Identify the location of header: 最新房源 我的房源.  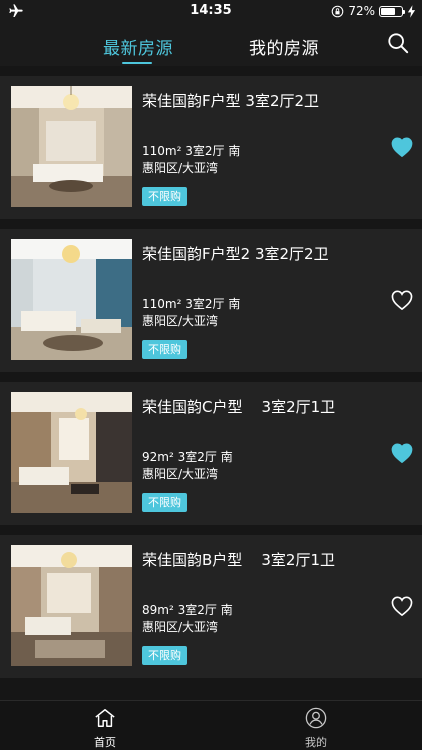
(211, 44).